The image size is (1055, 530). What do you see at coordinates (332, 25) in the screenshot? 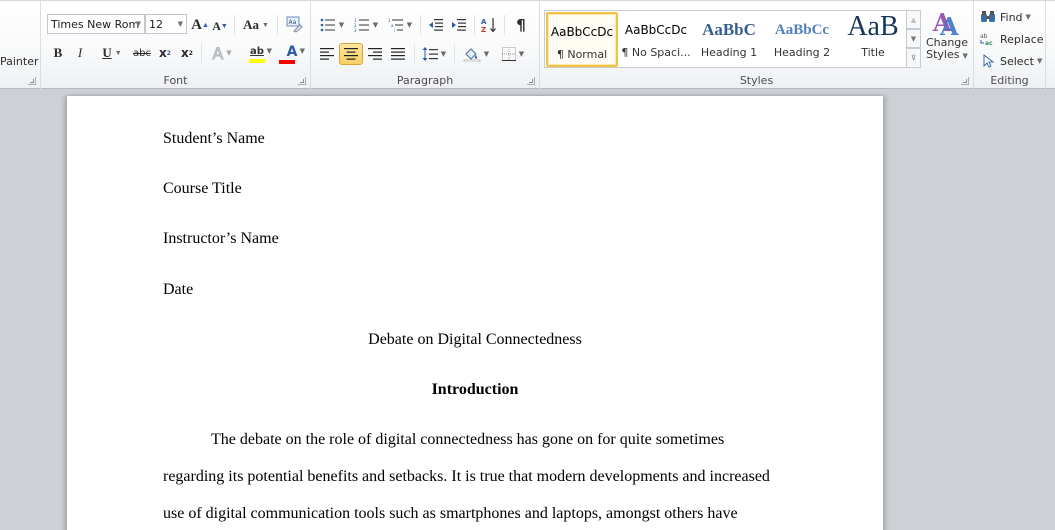
I see `bullets-button: ▼` at bounding box center [332, 25].